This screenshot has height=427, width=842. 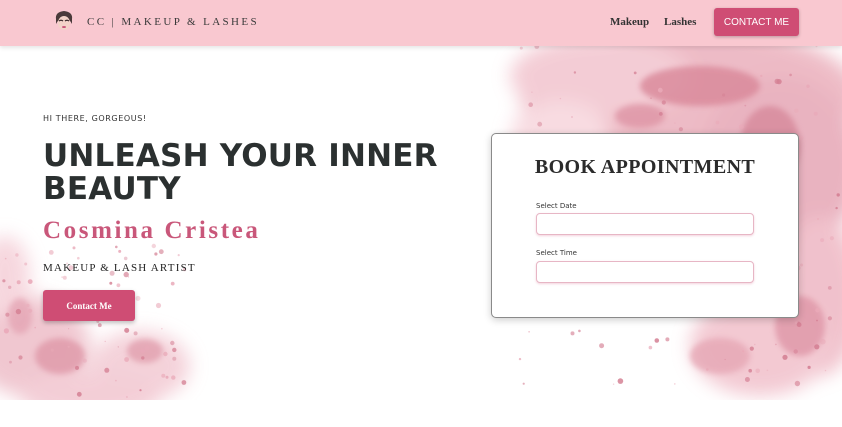 I want to click on woman-face-logo-icon, so click(x=64, y=21).